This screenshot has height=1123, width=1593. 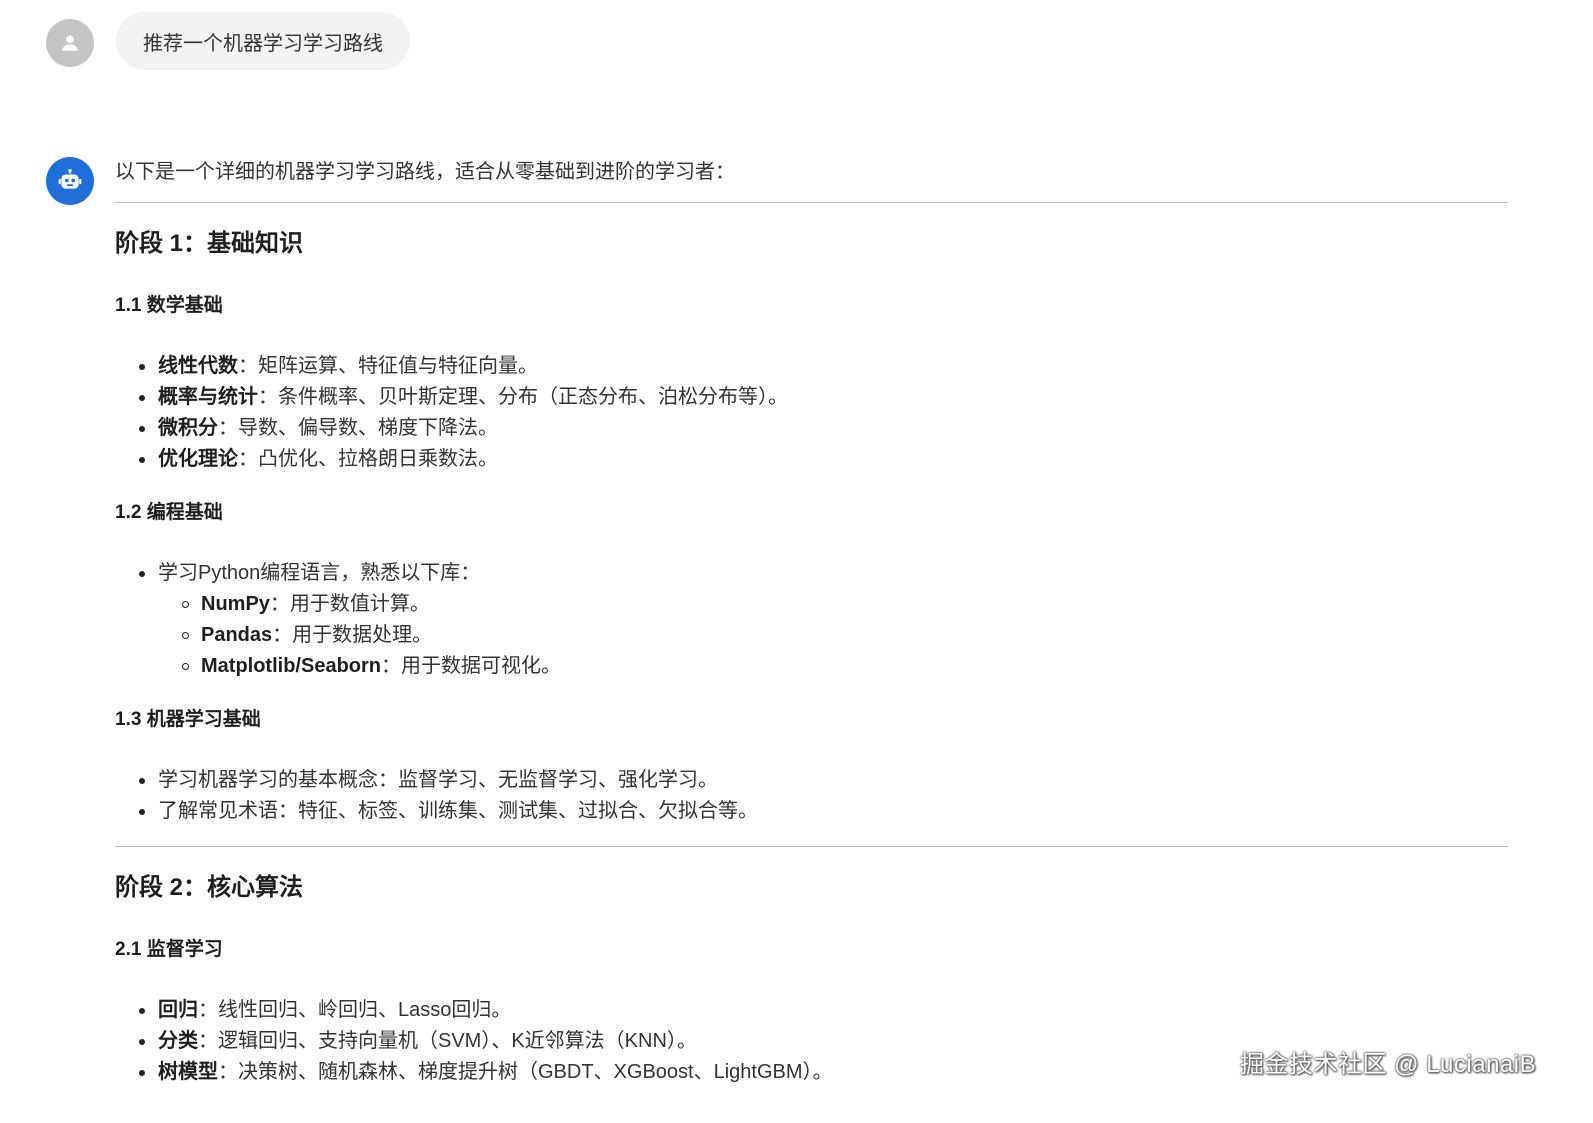 What do you see at coordinates (378, 459) in the screenshot?
I see `list-item-text: 凸优化、拉格朗日乘数法。` at bounding box center [378, 459].